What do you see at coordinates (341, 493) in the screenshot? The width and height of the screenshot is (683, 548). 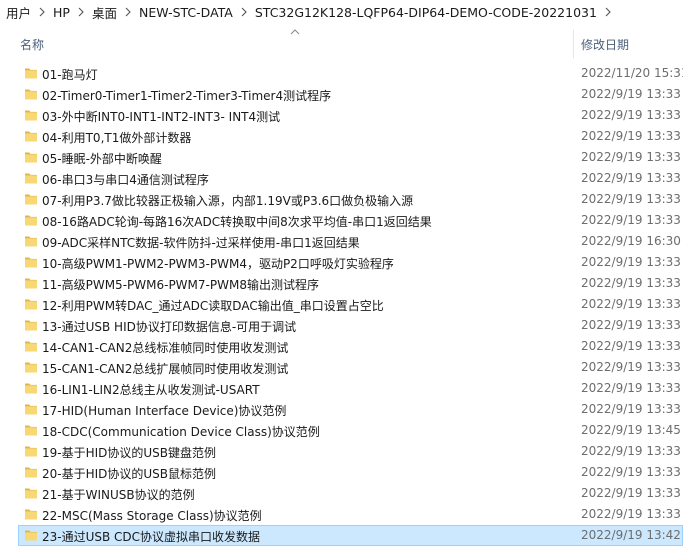 I see `list-item: 21-基于WINUSB协议的范例 2022/9/19 13:33` at bounding box center [341, 493].